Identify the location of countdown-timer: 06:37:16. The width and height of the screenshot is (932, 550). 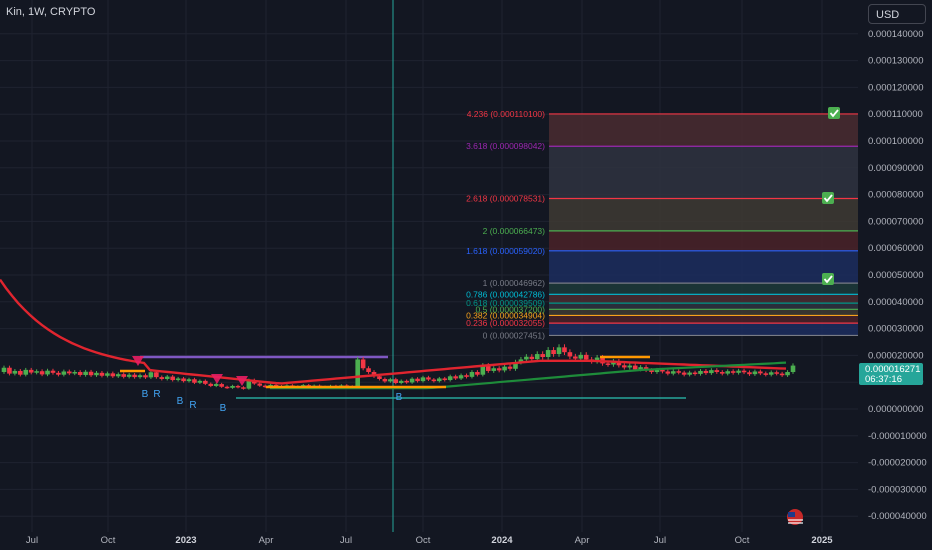
(883, 379).